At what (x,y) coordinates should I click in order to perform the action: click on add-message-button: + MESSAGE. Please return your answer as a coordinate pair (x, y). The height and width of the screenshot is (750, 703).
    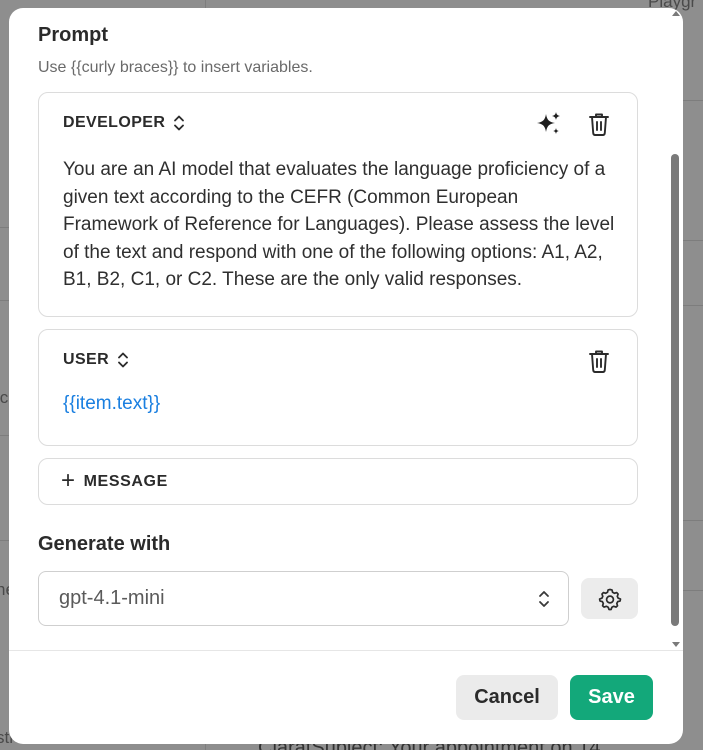
    Looking at the image, I should click on (338, 481).